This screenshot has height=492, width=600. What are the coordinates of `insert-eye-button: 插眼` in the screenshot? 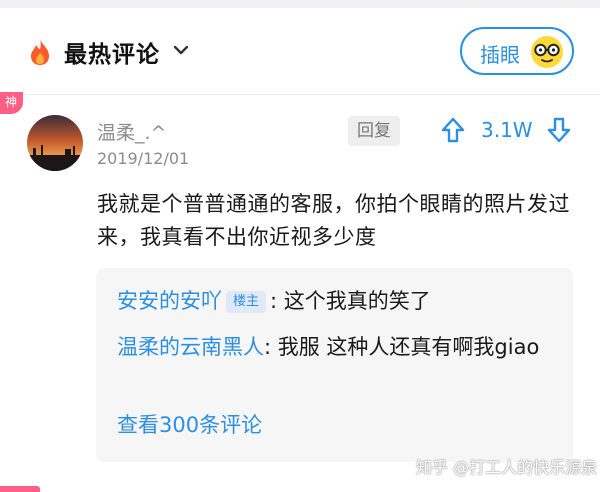 It's located at (517, 51).